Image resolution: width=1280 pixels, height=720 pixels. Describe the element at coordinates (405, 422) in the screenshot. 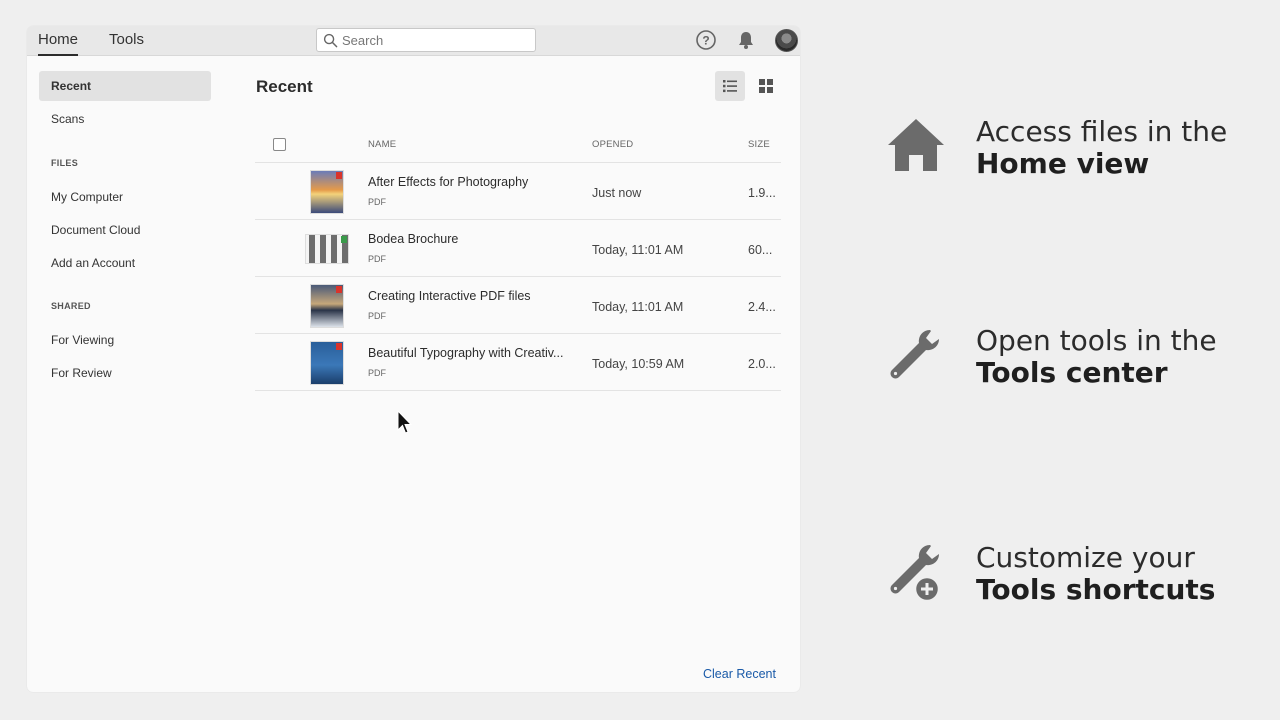

I see `mouse-cursor-icon` at that location.